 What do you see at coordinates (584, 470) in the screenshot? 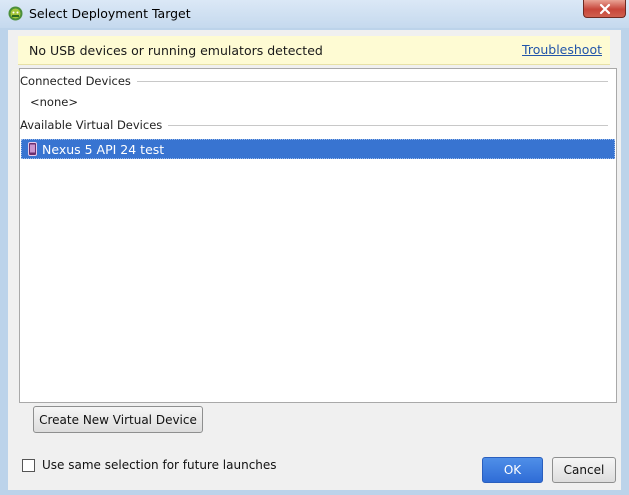
I see `cancel-button: Cancel` at bounding box center [584, 470].